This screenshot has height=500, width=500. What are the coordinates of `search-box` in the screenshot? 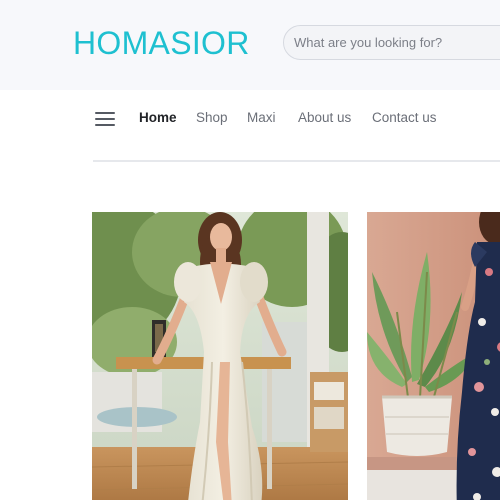 It's located at (391, 42).